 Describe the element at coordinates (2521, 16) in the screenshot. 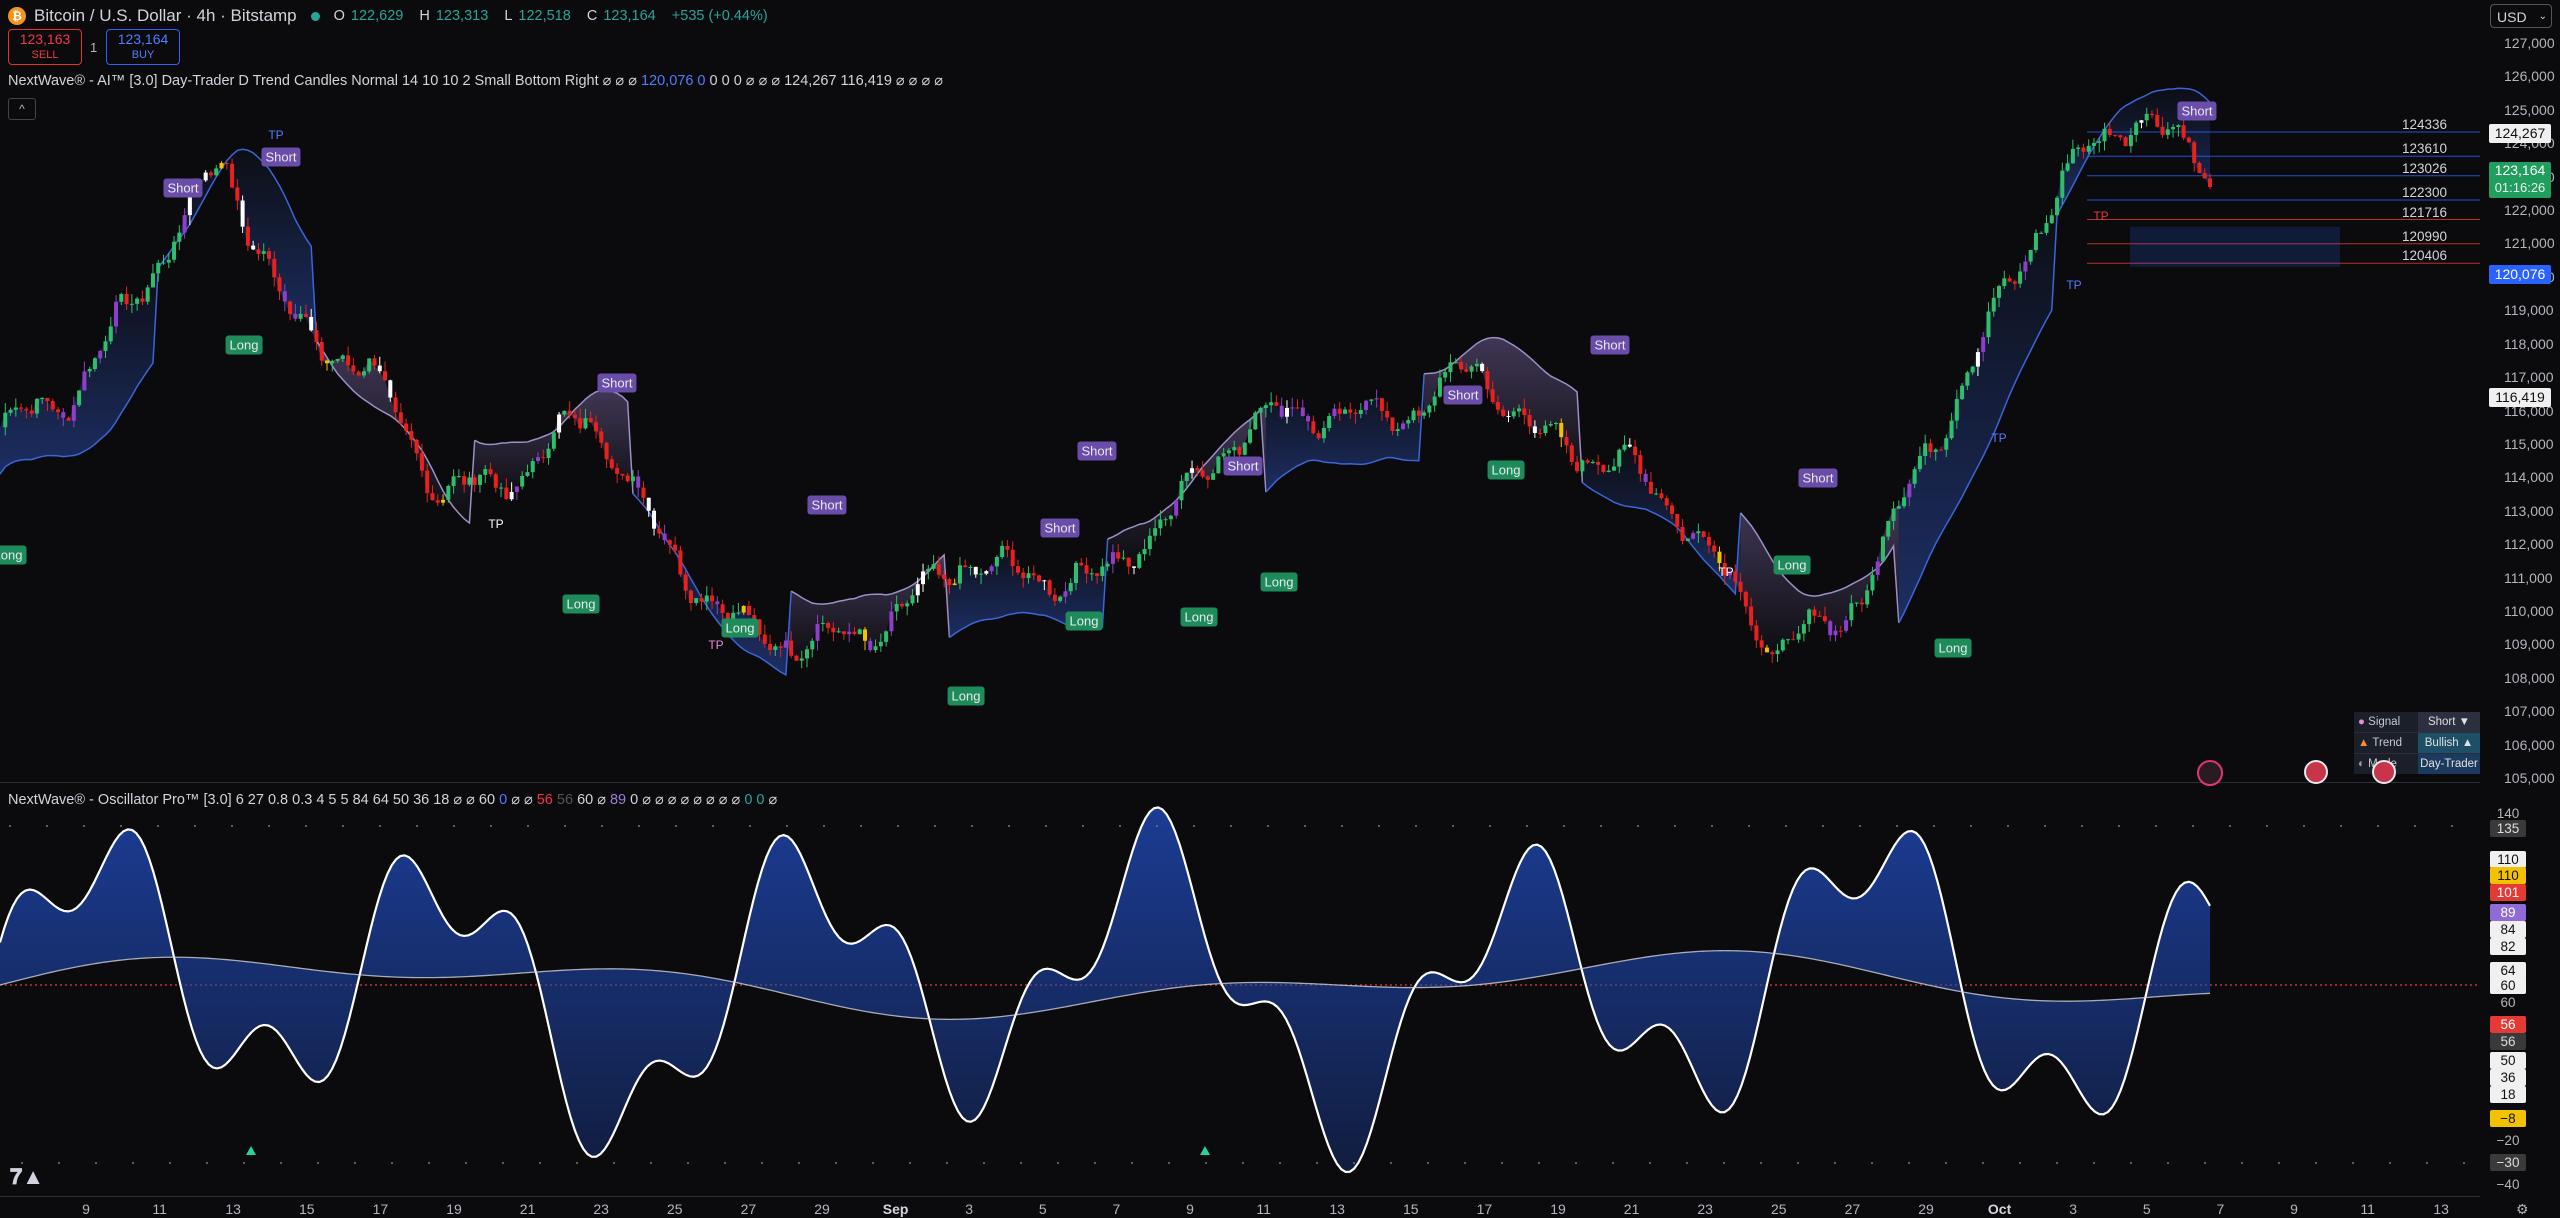

I see `currency-select: USD ⌄` at that location.